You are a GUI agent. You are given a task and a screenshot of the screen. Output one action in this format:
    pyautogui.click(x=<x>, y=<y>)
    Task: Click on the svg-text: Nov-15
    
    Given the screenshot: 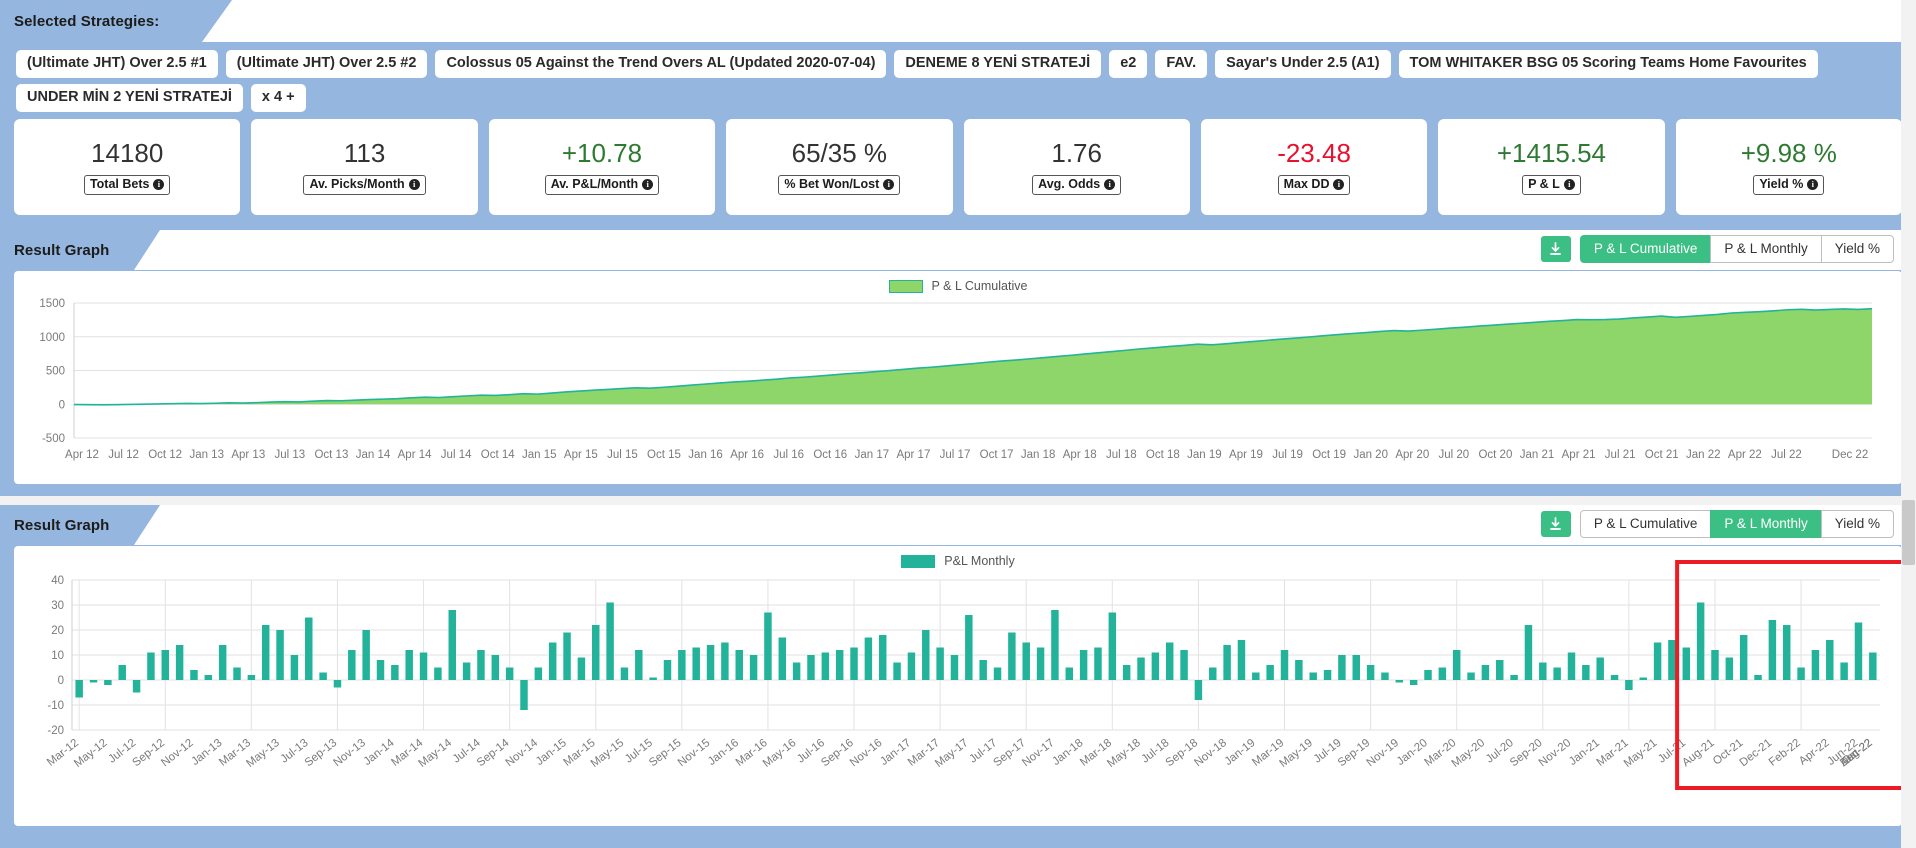 What is the action you would take?
    pyautogui.click(x=694, y=753)
    